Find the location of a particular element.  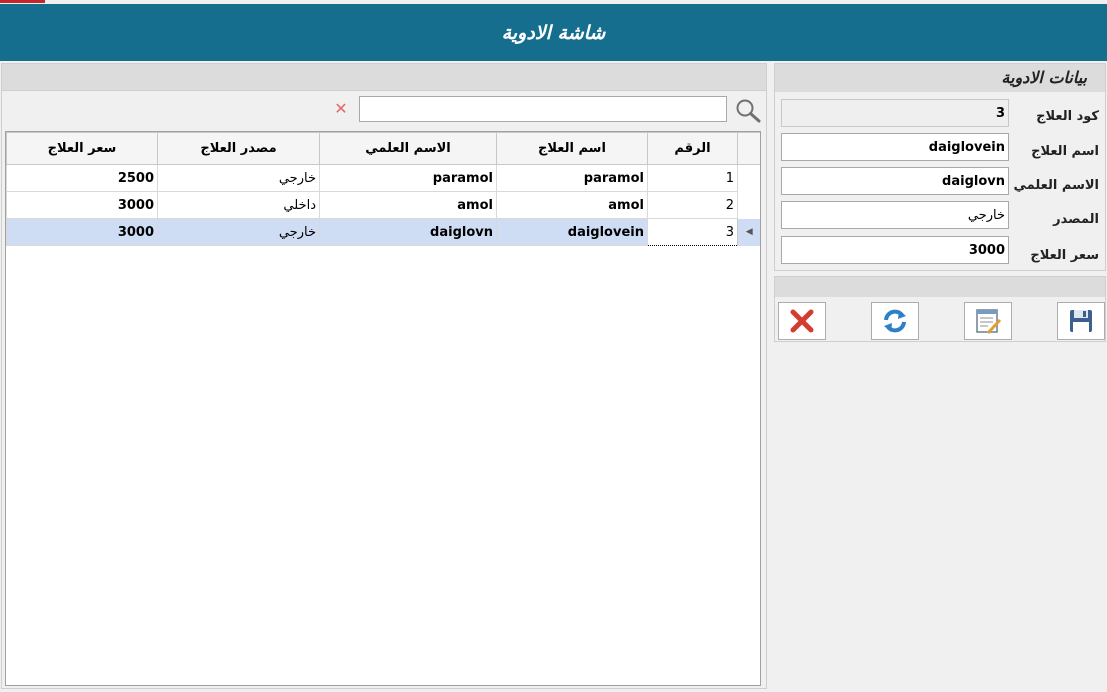

table-row: 3000 داخلي amol amol 2 is located at coordinates (383, 205).